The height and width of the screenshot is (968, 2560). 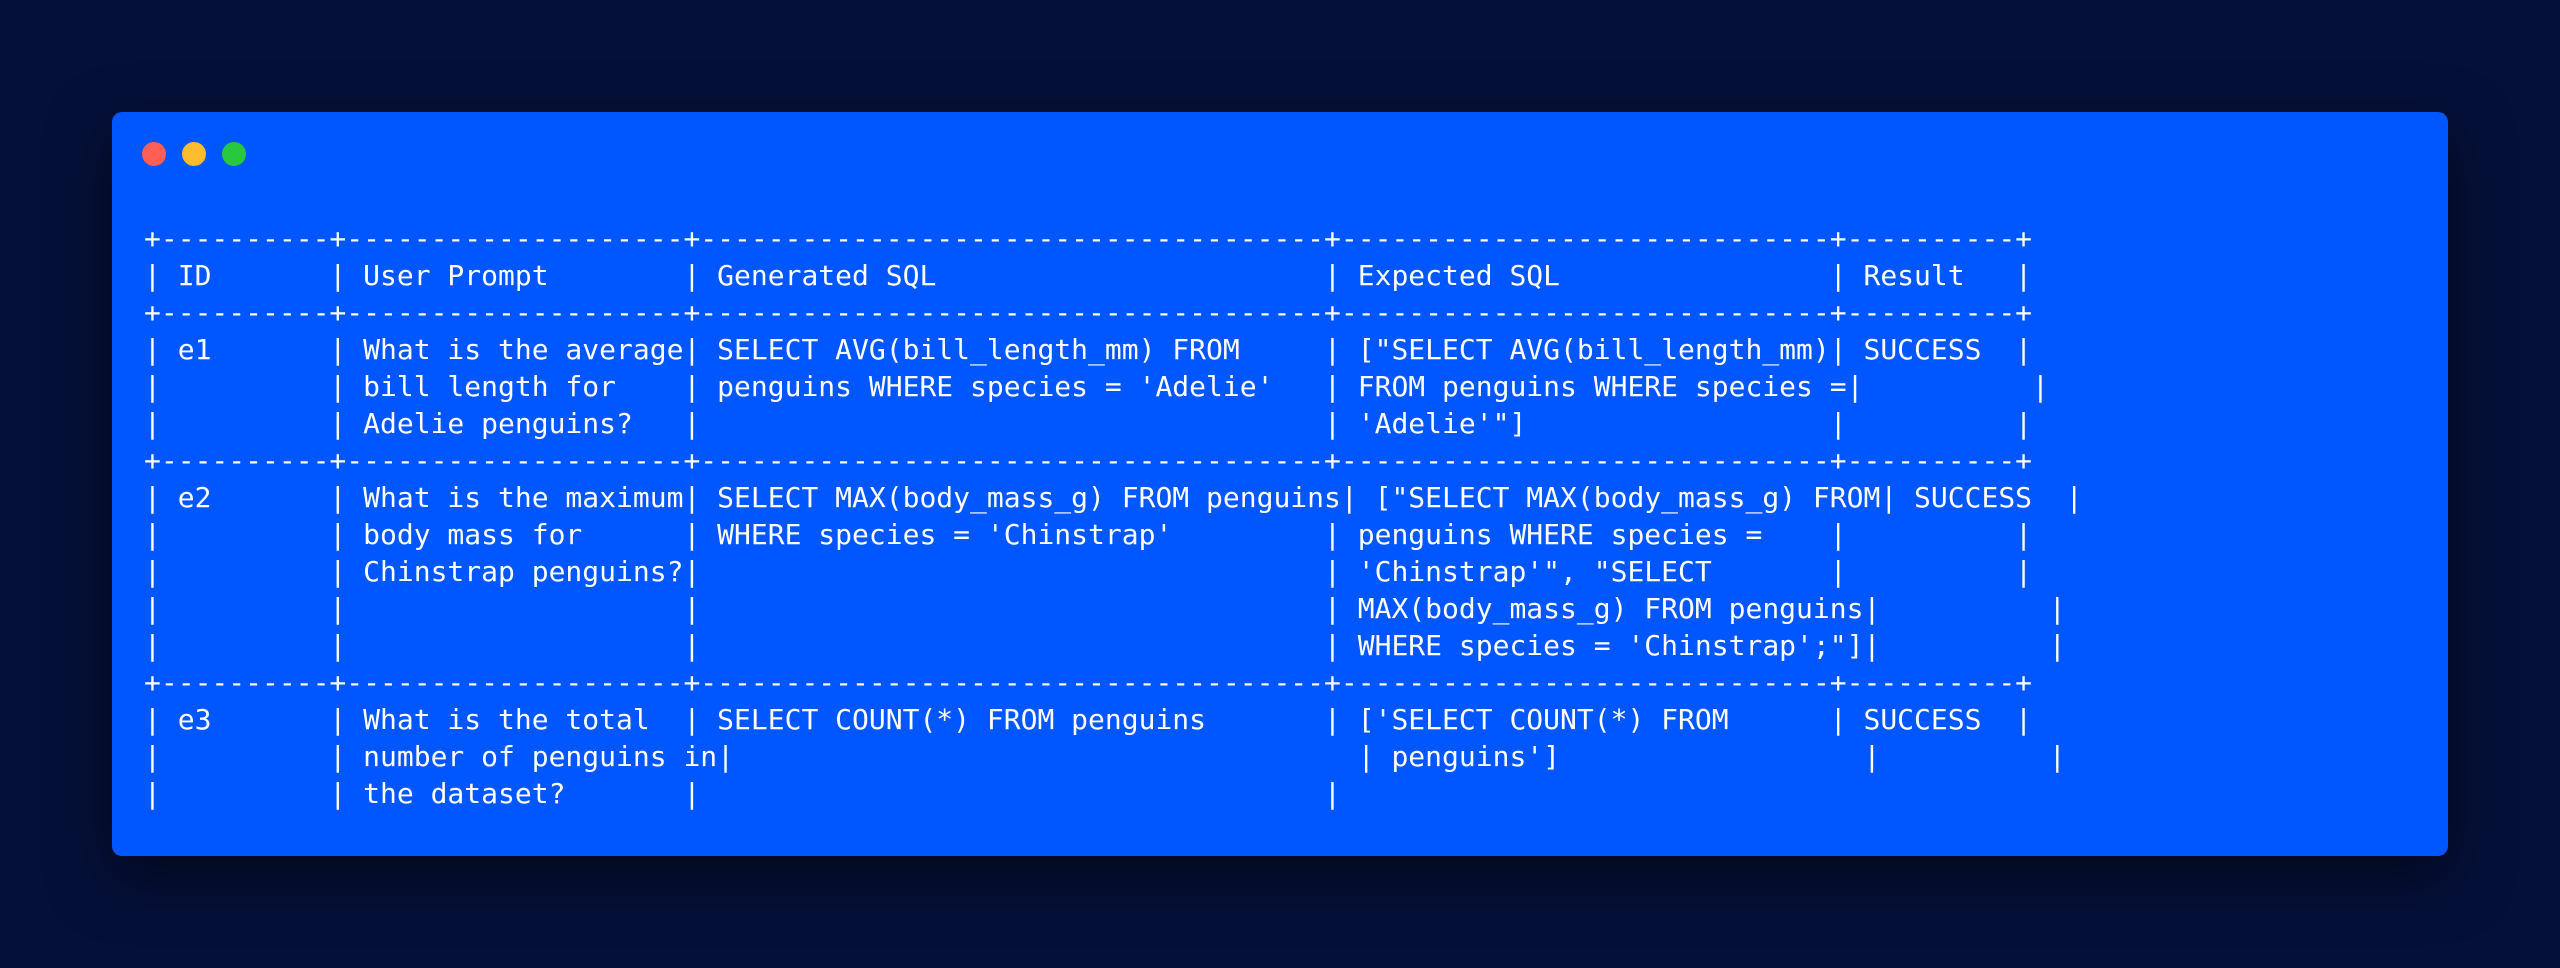 I want to click on table-row-e1: | | Adelie penguins? | | 'Adelie'"] | |, so click(x=1088, y=423).